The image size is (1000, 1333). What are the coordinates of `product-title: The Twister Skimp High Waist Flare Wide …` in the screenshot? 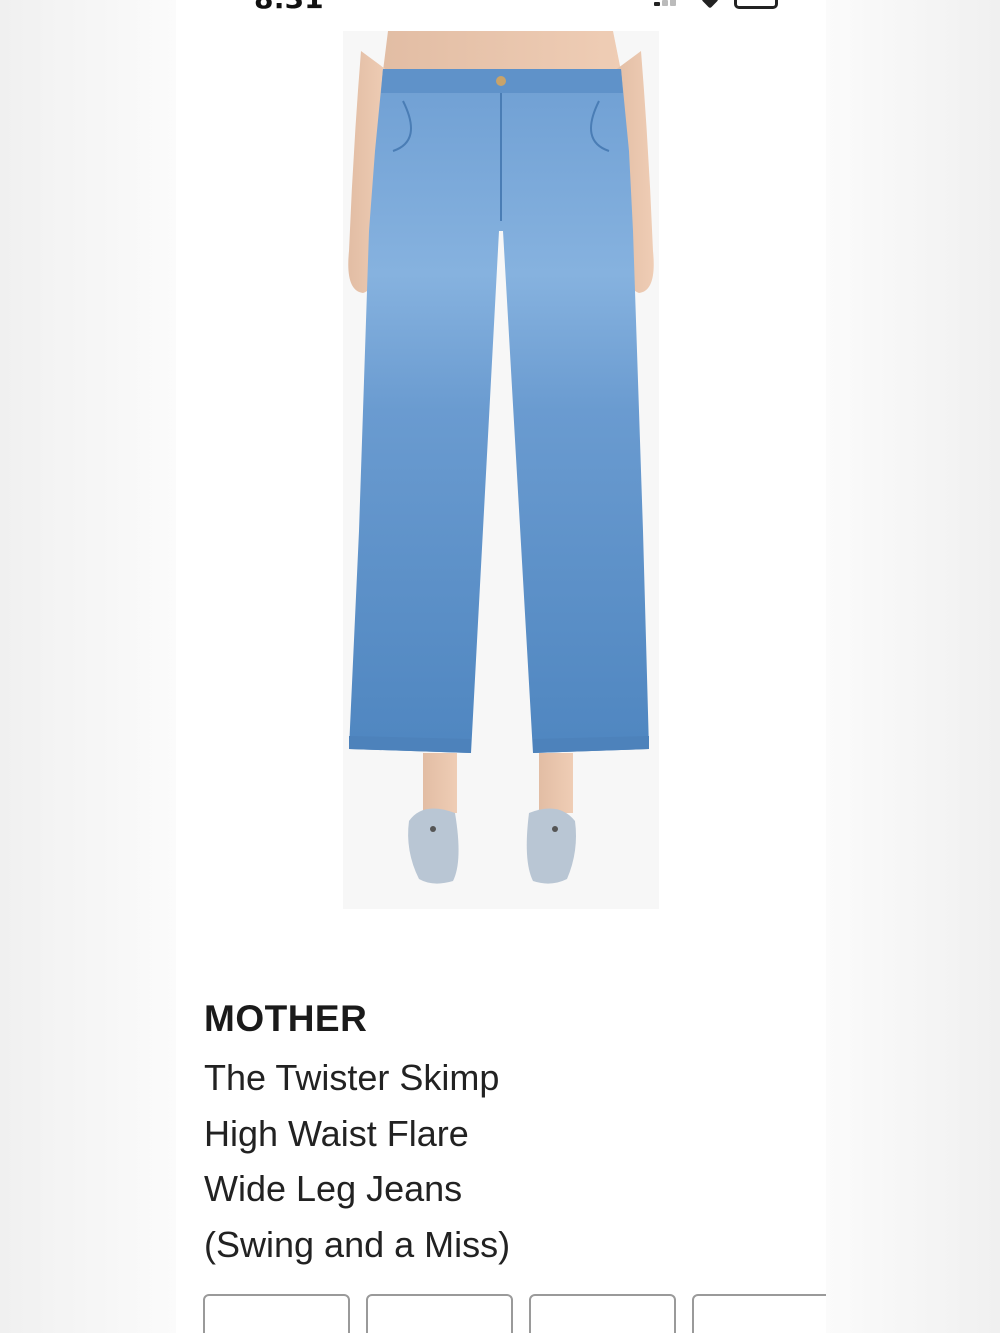 It's located at (357, 1161).